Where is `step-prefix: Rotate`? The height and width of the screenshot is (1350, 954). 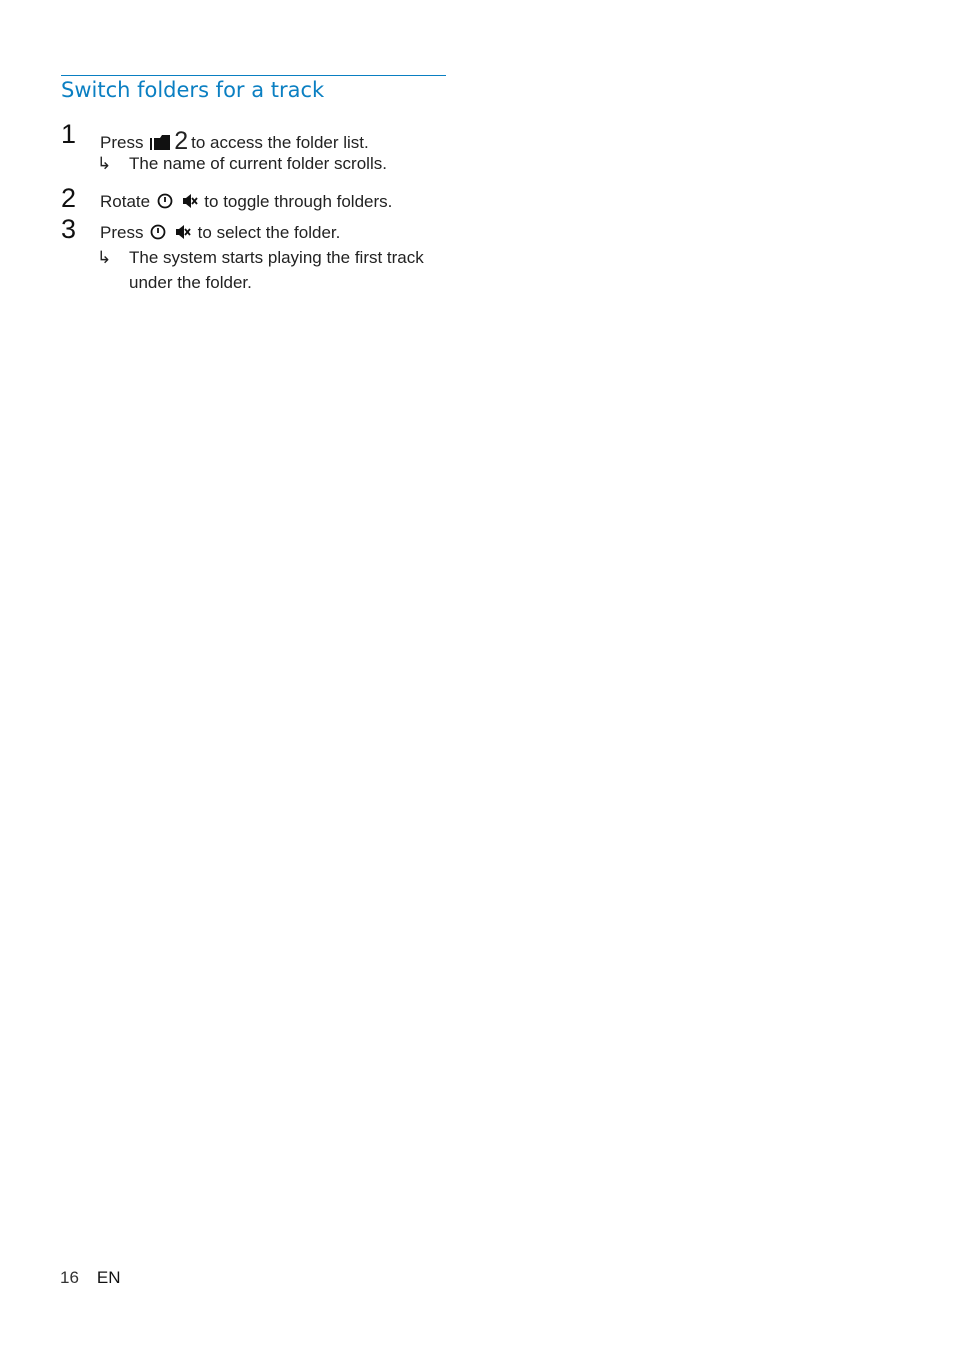
step-prefix: Rotate is located at coordinates (125, 201).